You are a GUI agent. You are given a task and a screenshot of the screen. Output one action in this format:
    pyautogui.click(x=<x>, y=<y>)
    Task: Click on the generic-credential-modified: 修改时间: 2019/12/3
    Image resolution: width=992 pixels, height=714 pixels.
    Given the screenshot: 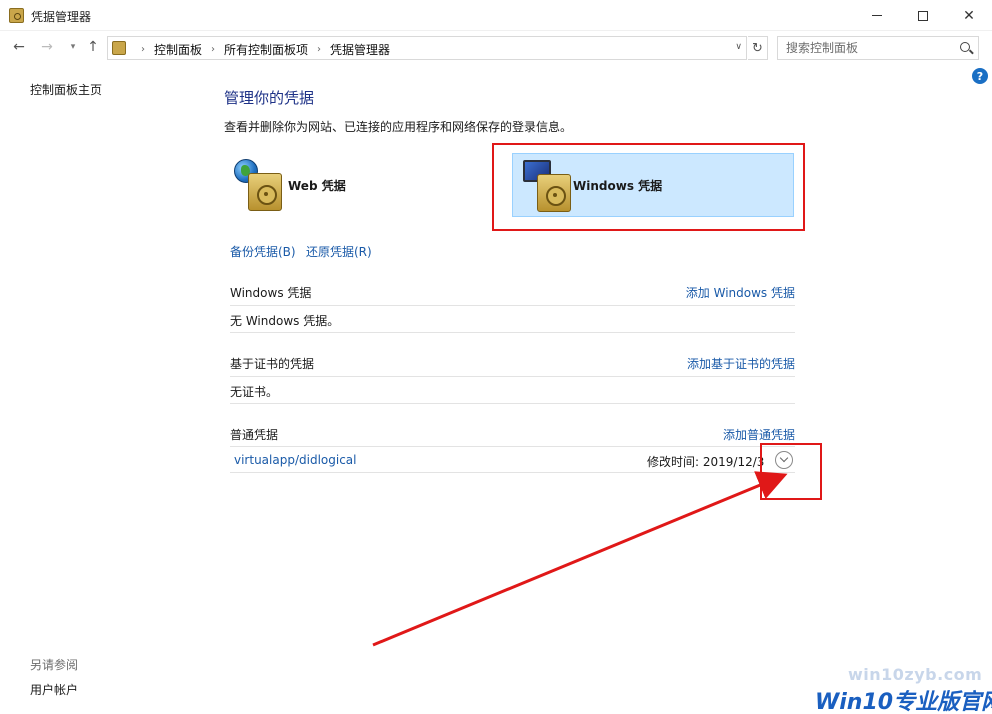 What is the action you would take?
    pyautogui.click(x=706, y=462)
    